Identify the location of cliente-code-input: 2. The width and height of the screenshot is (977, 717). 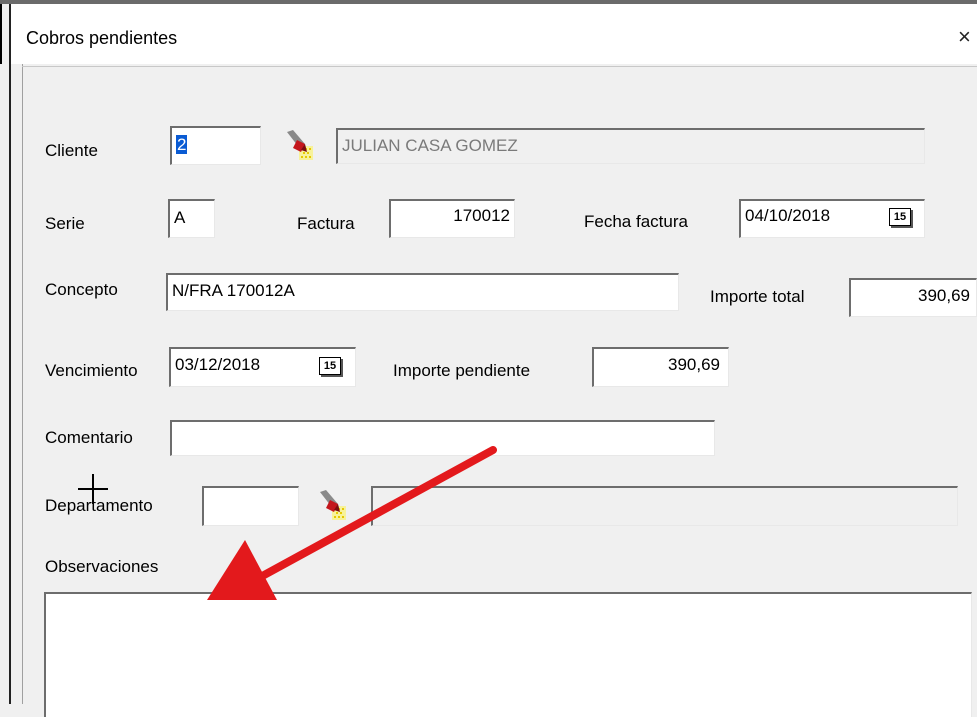
(215, 145).